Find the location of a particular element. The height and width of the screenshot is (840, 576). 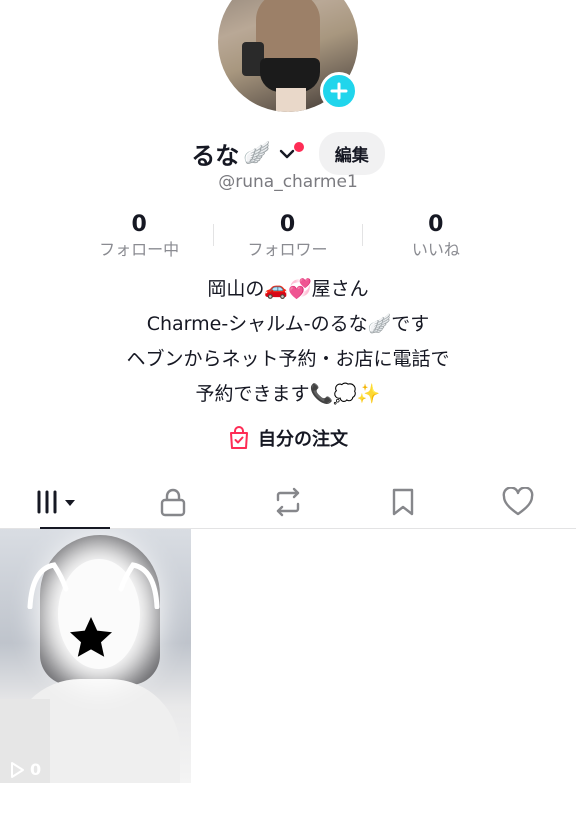

add-story-button is located at coordinates (339, 91).